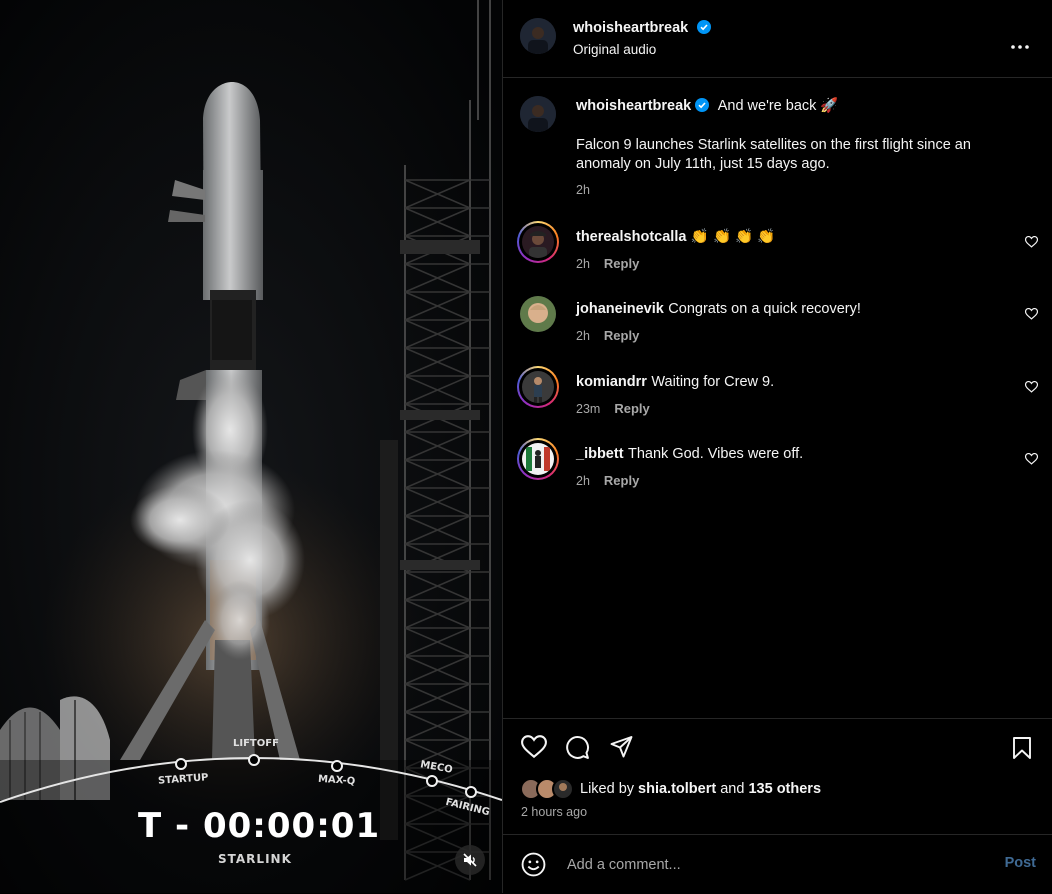 This screenshot has width=1052, height=894. What do you see at coordinates (764, 309) in the screenshot?
I see `comment-text: Congrats on a quick recovery!` at bounding box center [764, 309].